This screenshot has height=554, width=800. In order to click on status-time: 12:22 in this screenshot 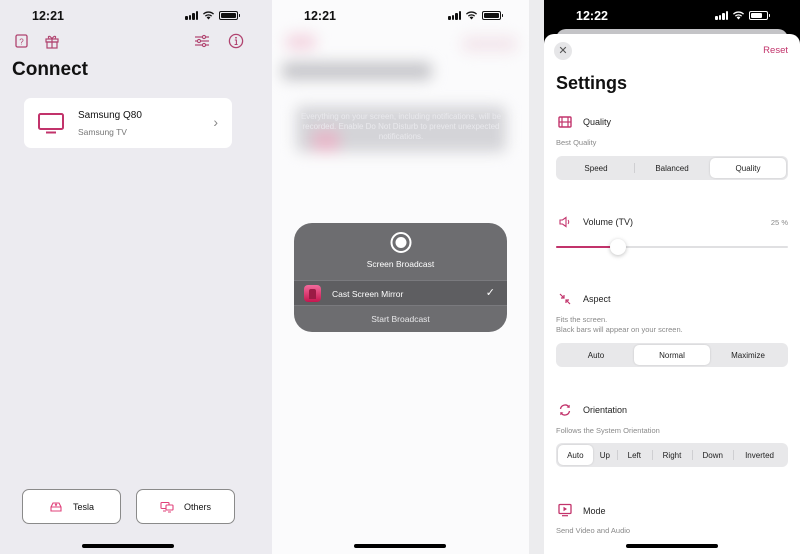, I will do `click(592, 16)`.